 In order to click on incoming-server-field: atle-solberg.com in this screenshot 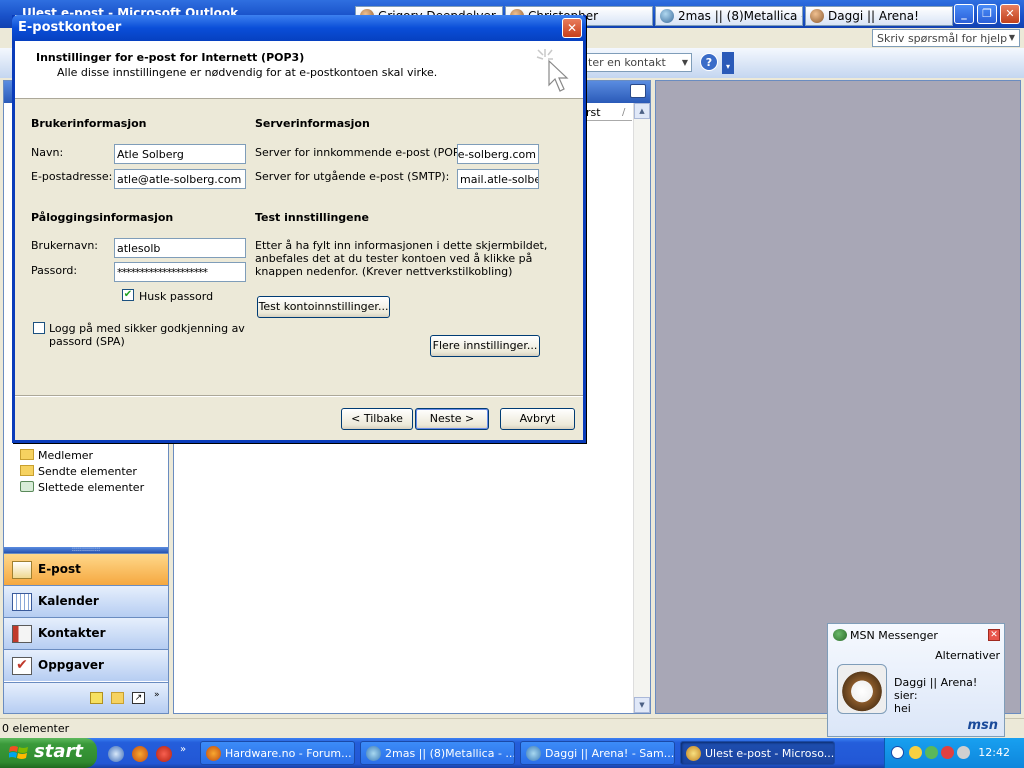, I will do `click(498, 154)`.